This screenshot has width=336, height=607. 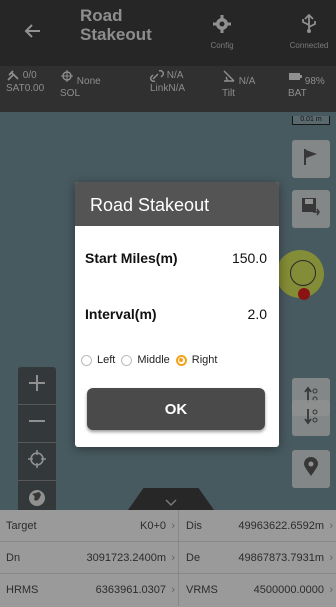 I want to click on start-miles-field: Start Miles(m) 150.0, so click(x=178, y=258).